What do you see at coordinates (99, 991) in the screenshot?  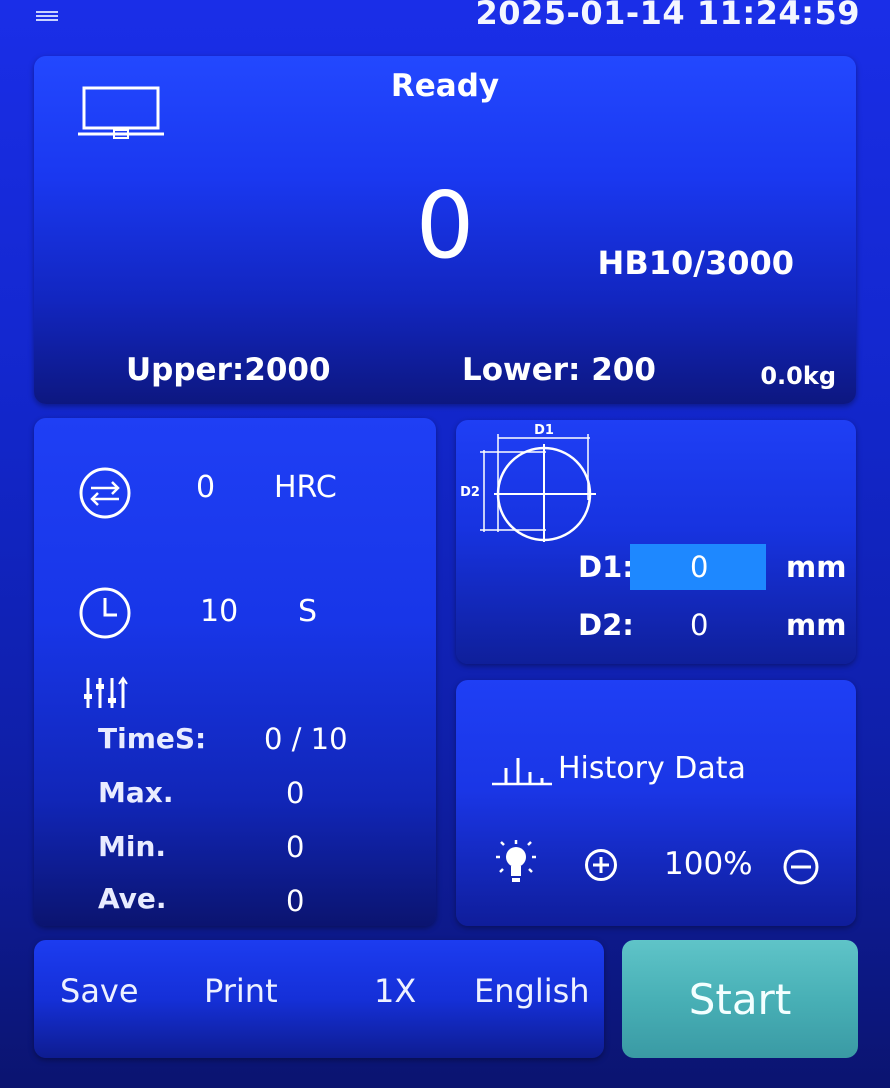 I see `save-button: Save` at bounding box center [99, 991].